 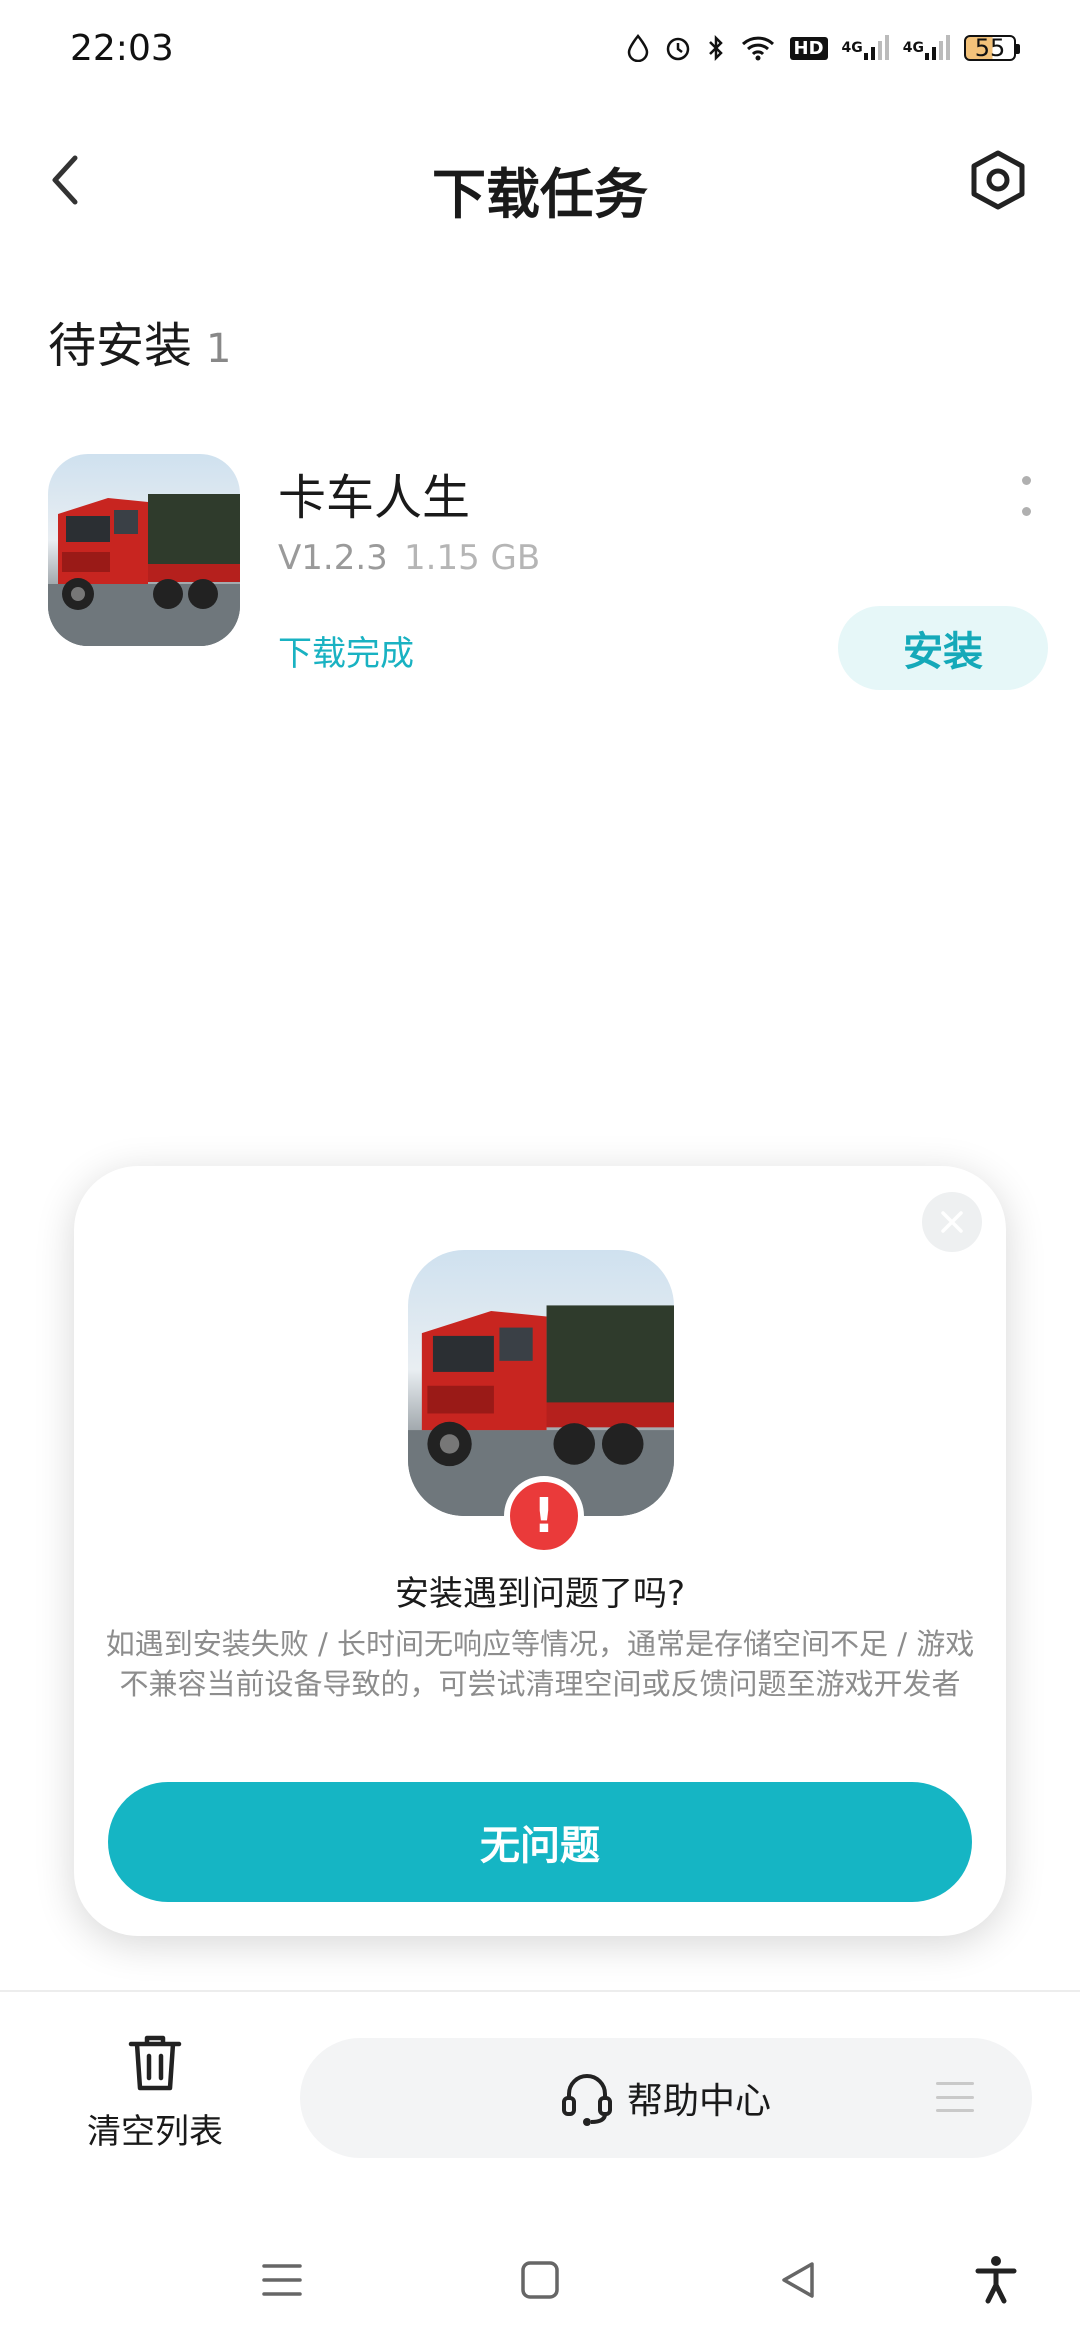 I want to click on water-drop-icon, so click(x=638, y=48).